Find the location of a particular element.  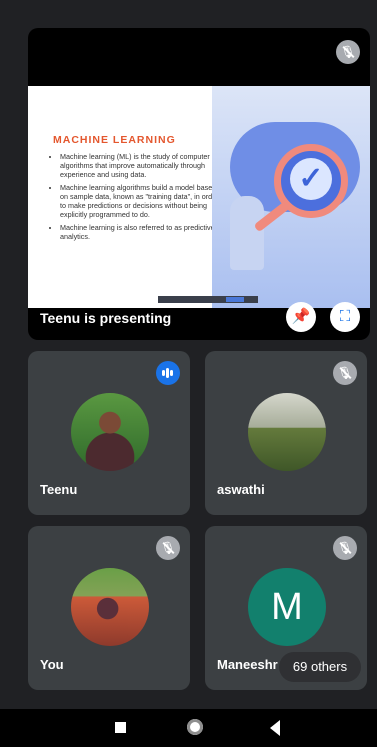

participant-tile-aswathi: 🎙 aswathi is located at coordinates (286, 433).